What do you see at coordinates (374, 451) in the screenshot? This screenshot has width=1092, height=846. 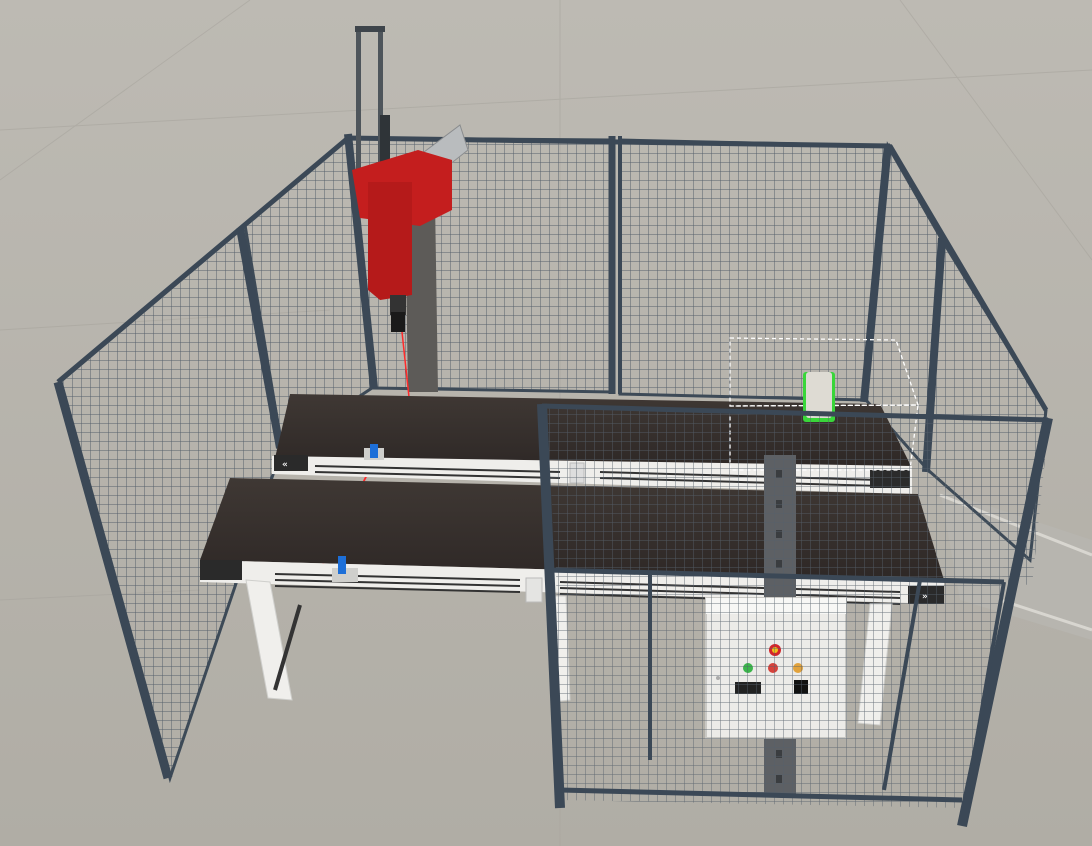 I see `sensor-back` at bounding box center [374, 451].